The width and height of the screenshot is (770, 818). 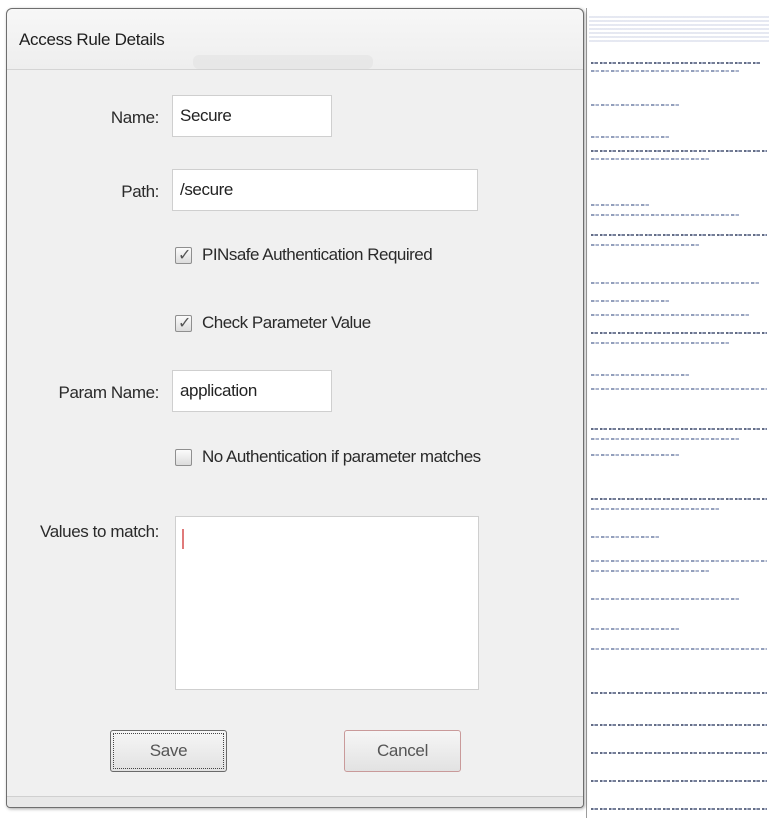 What do you see at coordinates (109, 392) in the screenshot?
I see `param-name-label: Param Name:` at bounding box center [109, 392].